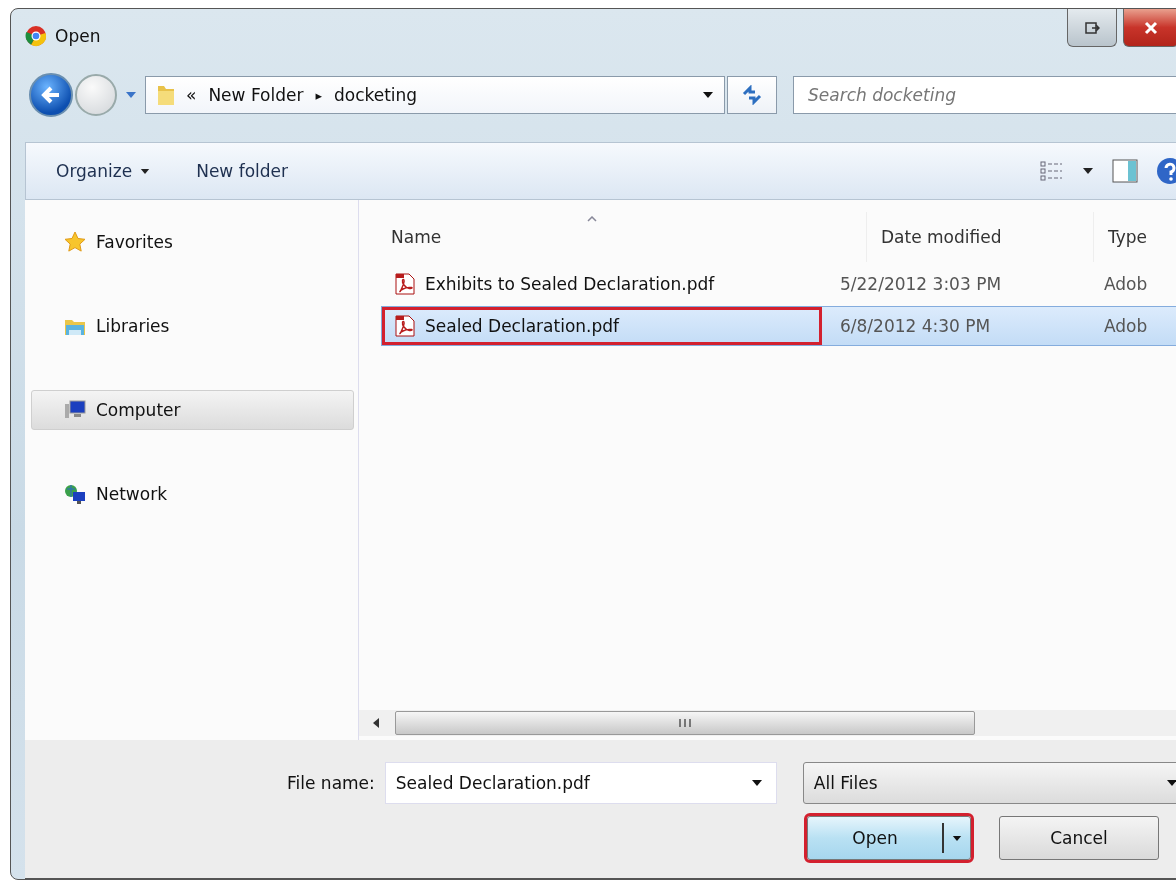  Describe the element at coordinates (1079, 838) in the screenshot. I see `cancel-button: Cancel` at that location.